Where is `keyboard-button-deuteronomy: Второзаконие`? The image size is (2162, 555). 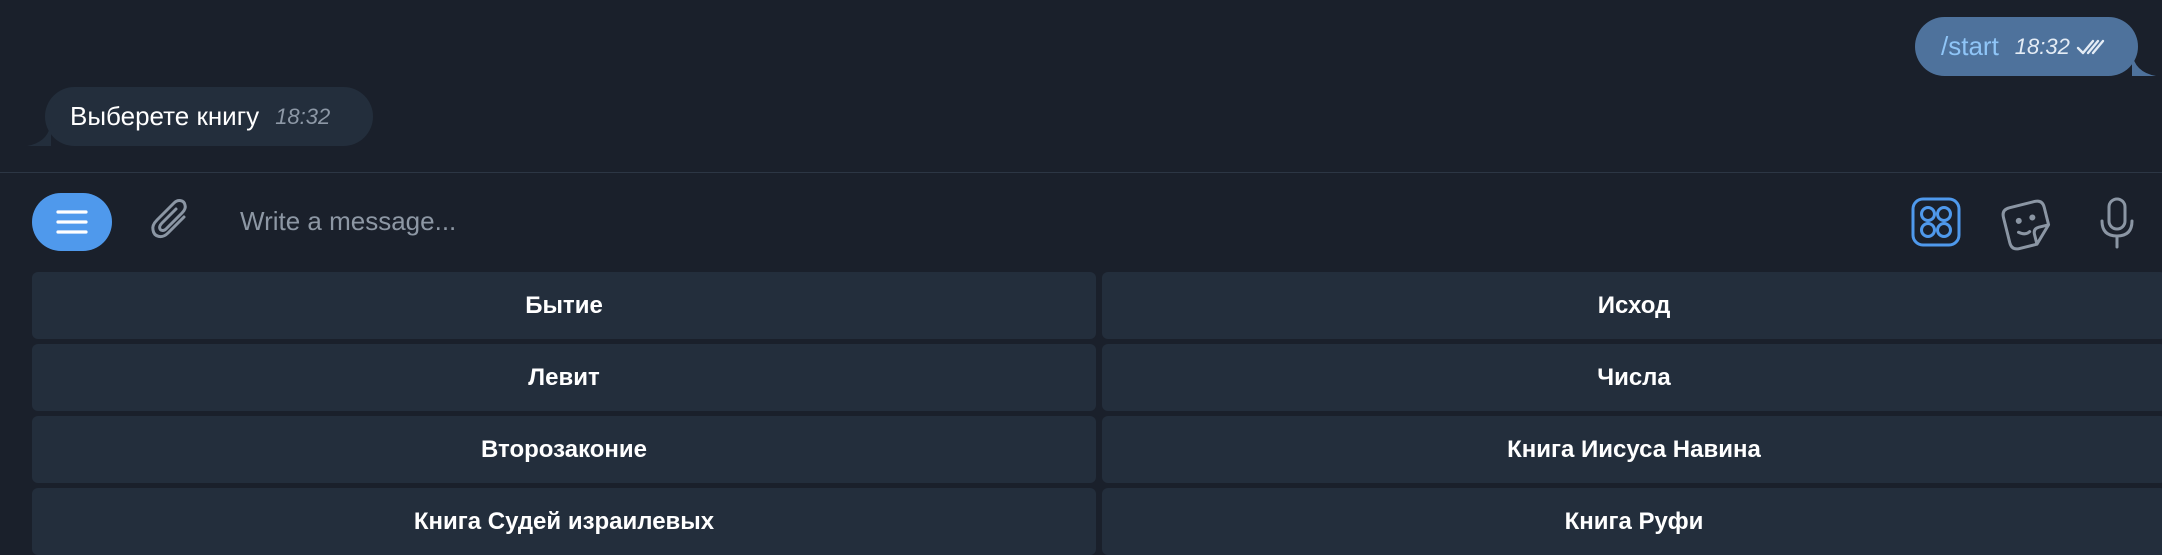 keyboard-button-deuteronomy: Второзаконие is located at coordinates (564, 449).